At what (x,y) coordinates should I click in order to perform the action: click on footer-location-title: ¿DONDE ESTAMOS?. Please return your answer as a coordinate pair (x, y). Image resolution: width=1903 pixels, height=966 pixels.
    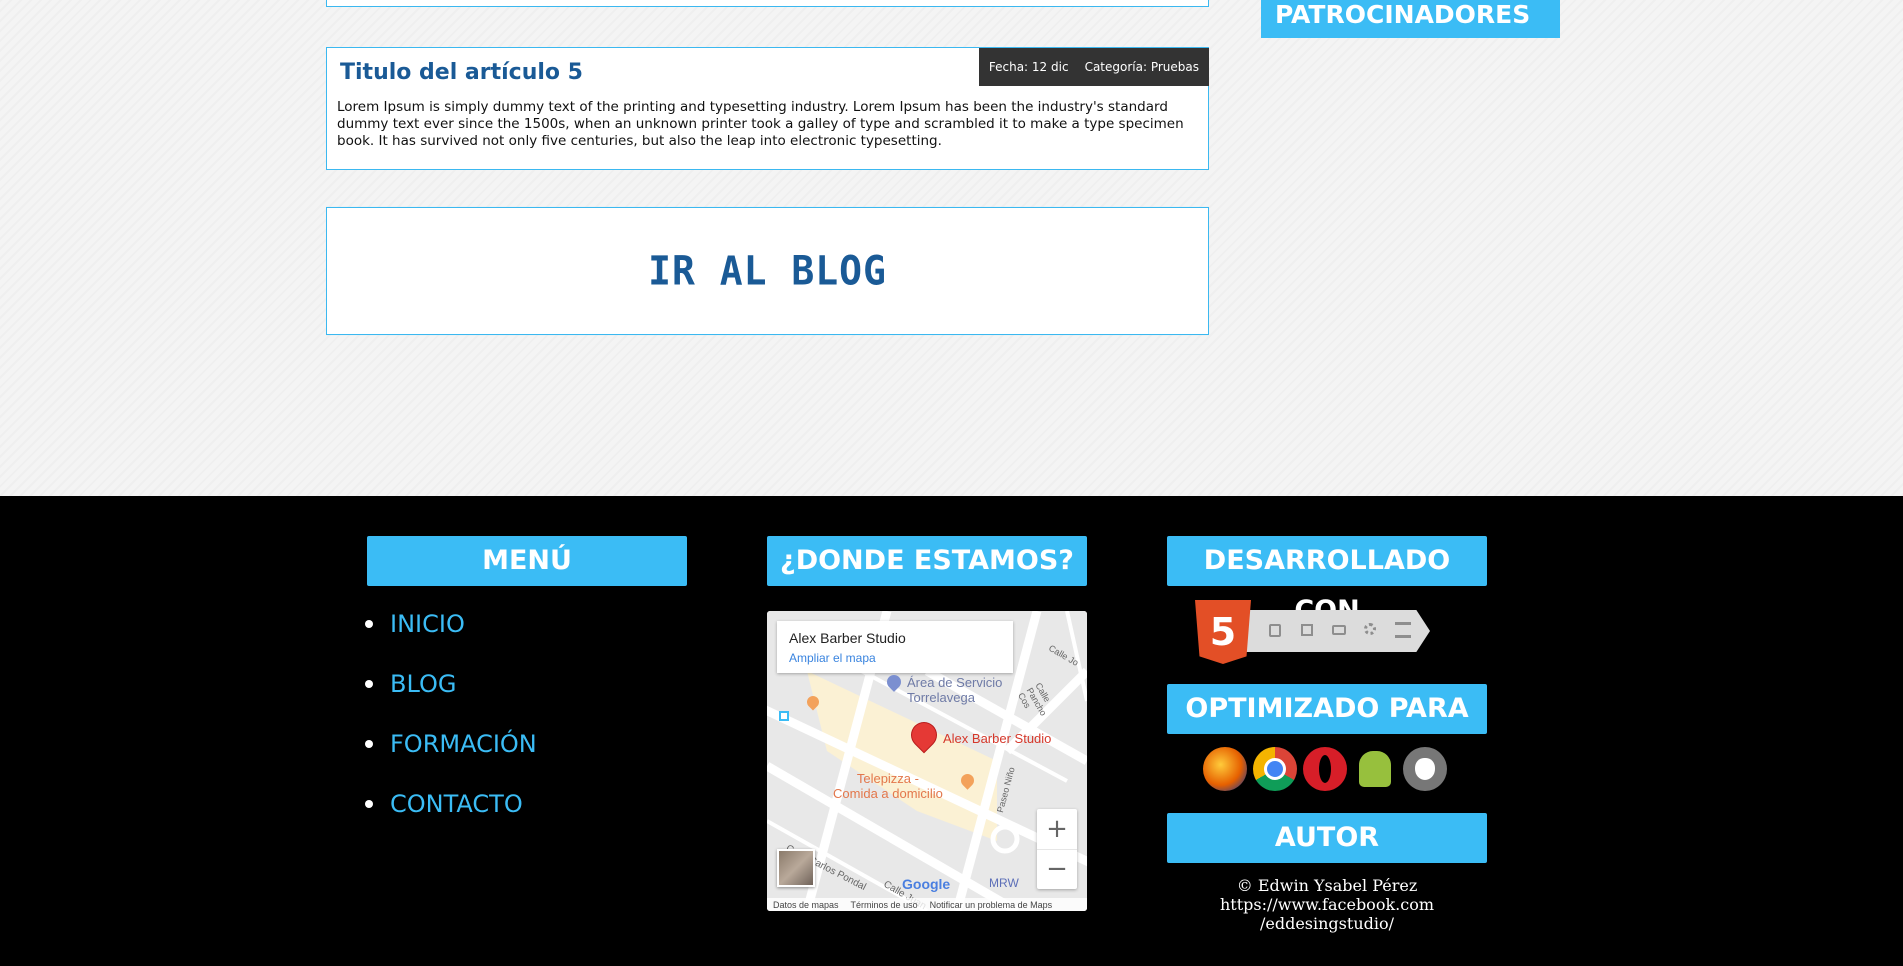
    Looking at the image, I should click on (927, 561).